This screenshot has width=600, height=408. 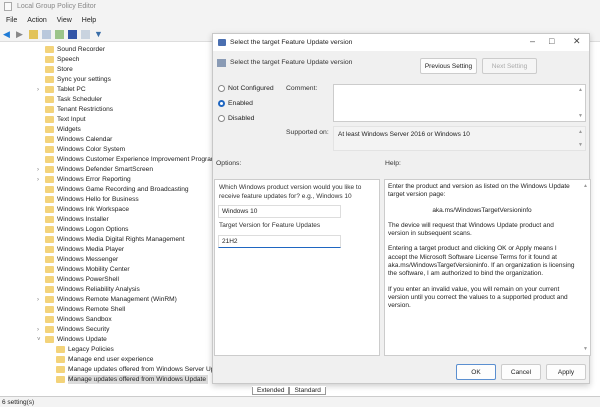 What do you see at coordinates (117, 299) in the screenshot?
I see `tree-item-label: Windows Remote Management (WinRM)` at bounding box center [117, 299].